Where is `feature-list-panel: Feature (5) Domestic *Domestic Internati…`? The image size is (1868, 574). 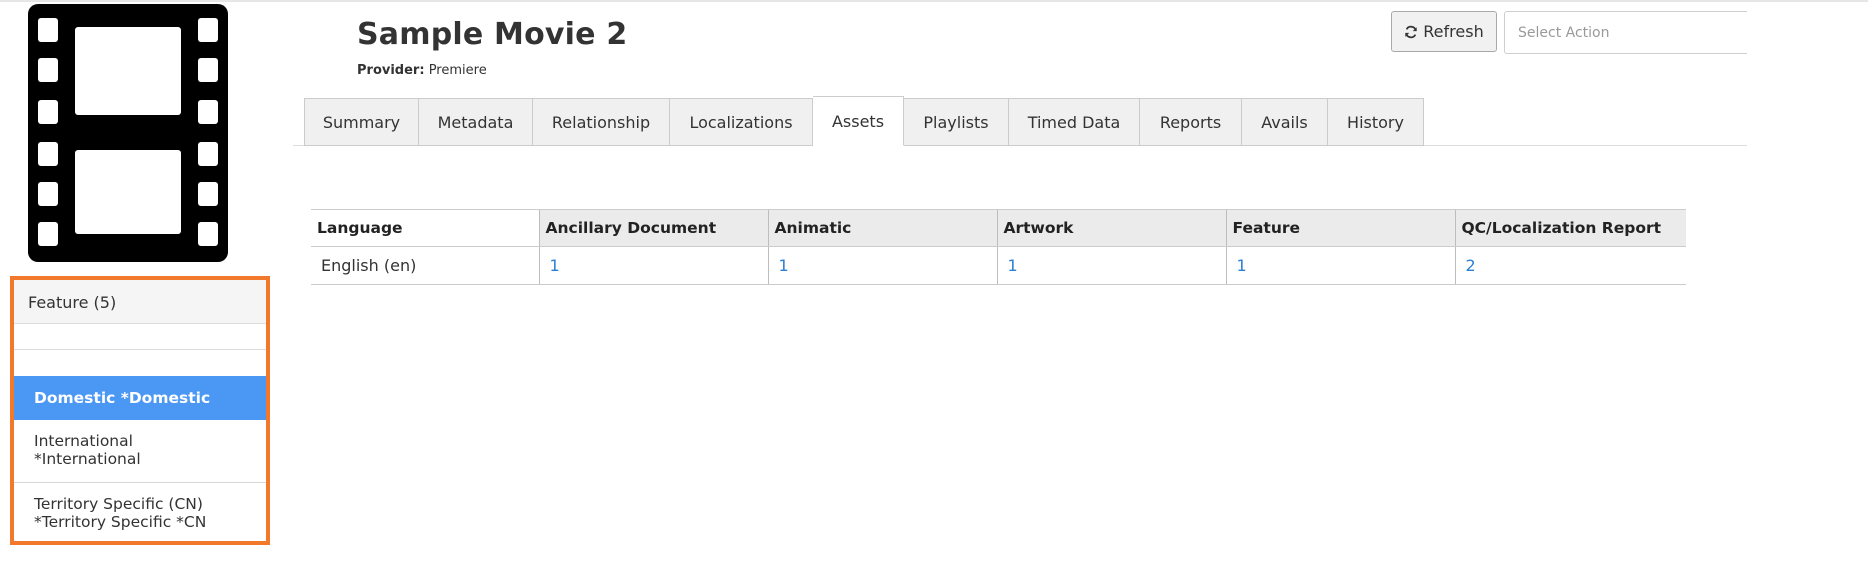
feature-list-panel: Feature (5) Domestic *Domestic Internati… is located at coordinates (140, 410).